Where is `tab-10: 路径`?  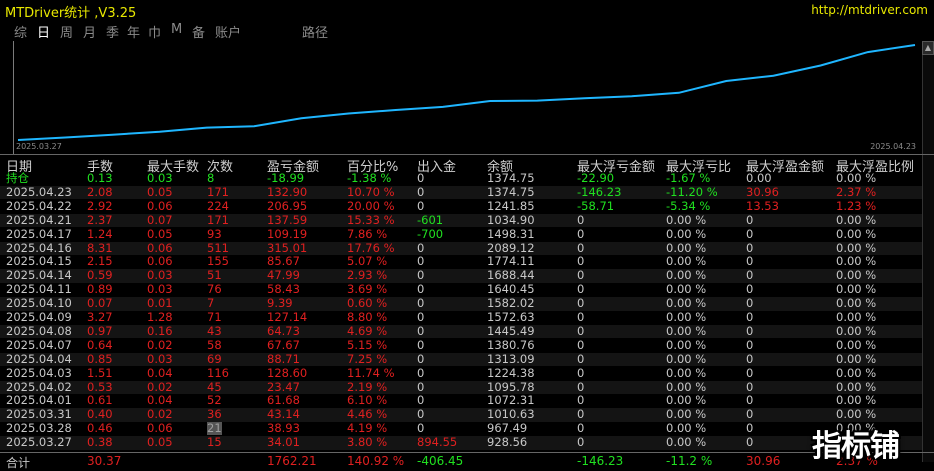
tab-10: 路径 is located at coordinates (315, 31).